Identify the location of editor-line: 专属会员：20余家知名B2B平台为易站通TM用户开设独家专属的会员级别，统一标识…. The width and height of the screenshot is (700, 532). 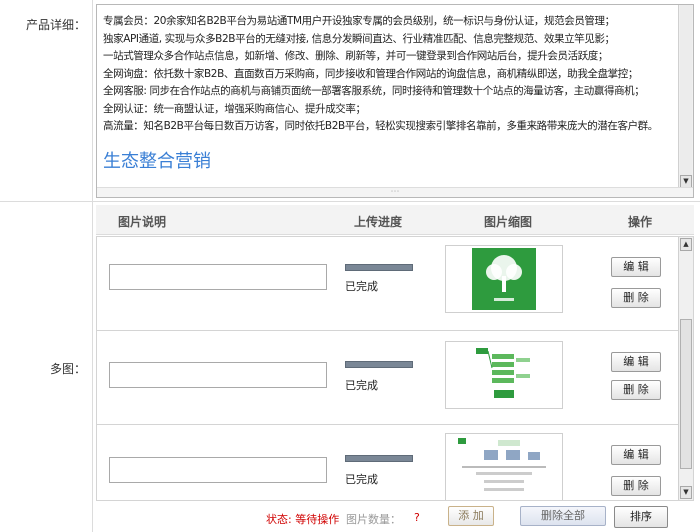
(359, 21).